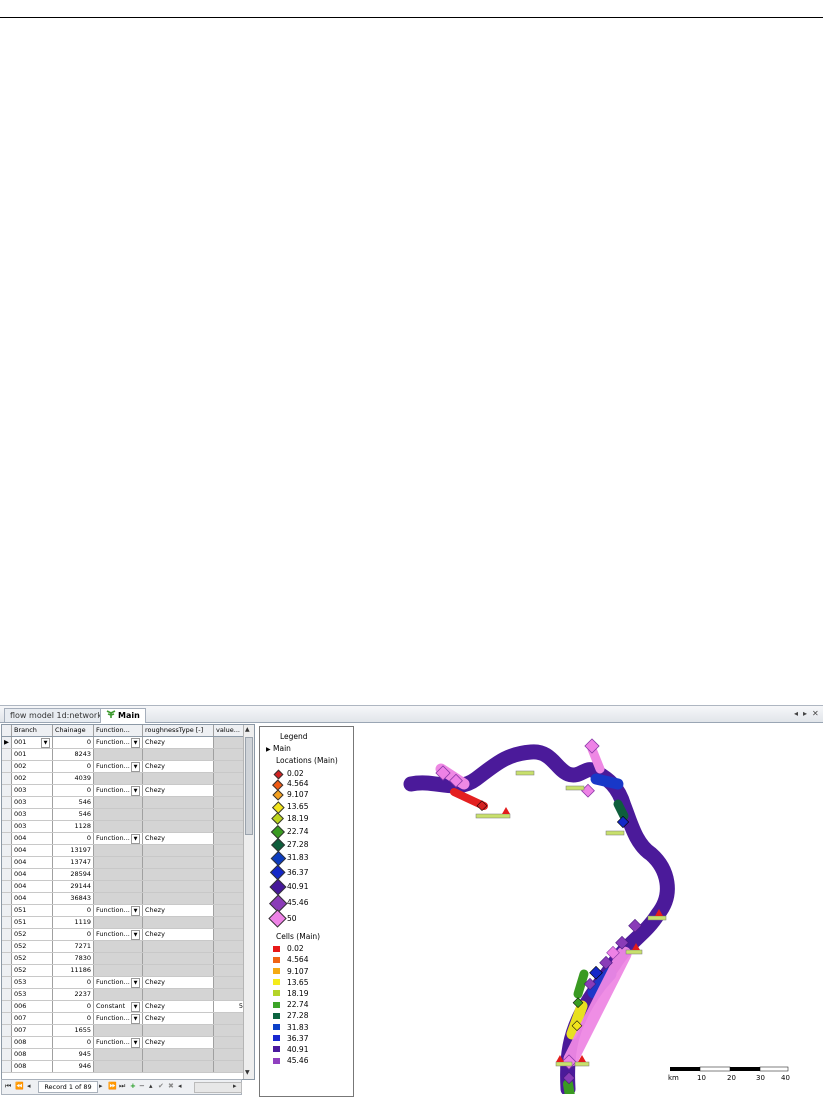  Describe the element at coordinates (101, 1086) in the screenshot. I see `next-record-icon: ▸` at that location.